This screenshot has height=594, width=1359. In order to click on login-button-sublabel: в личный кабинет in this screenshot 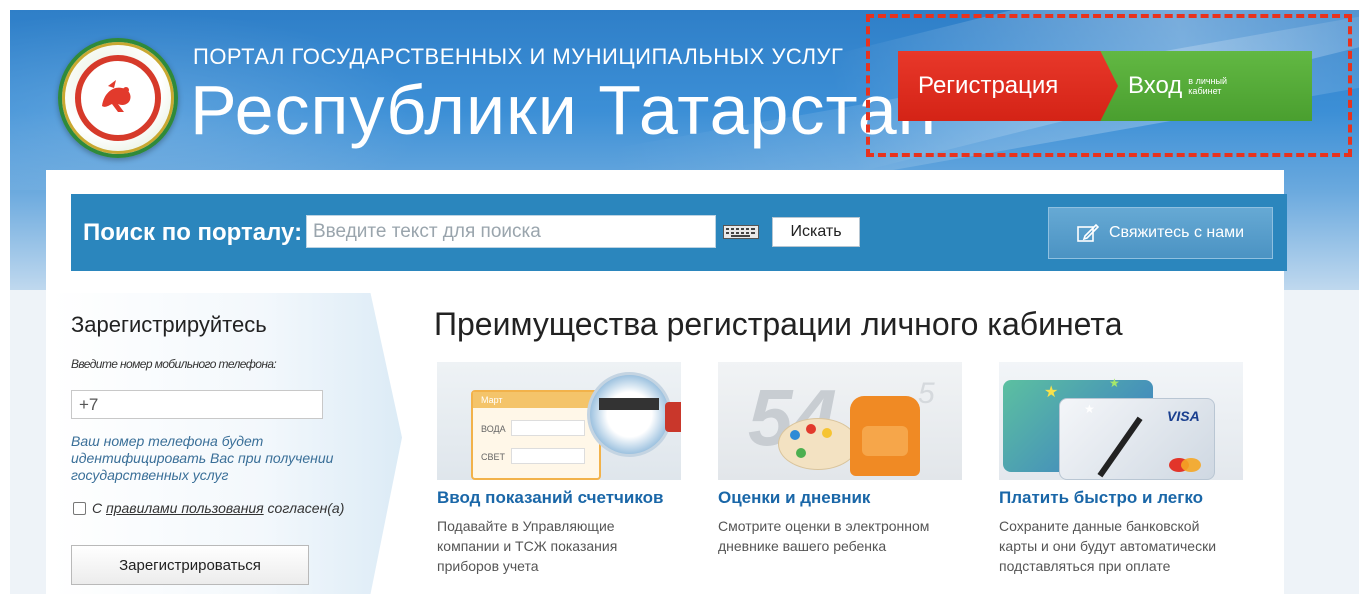, I will do `click(1208, 86)`.